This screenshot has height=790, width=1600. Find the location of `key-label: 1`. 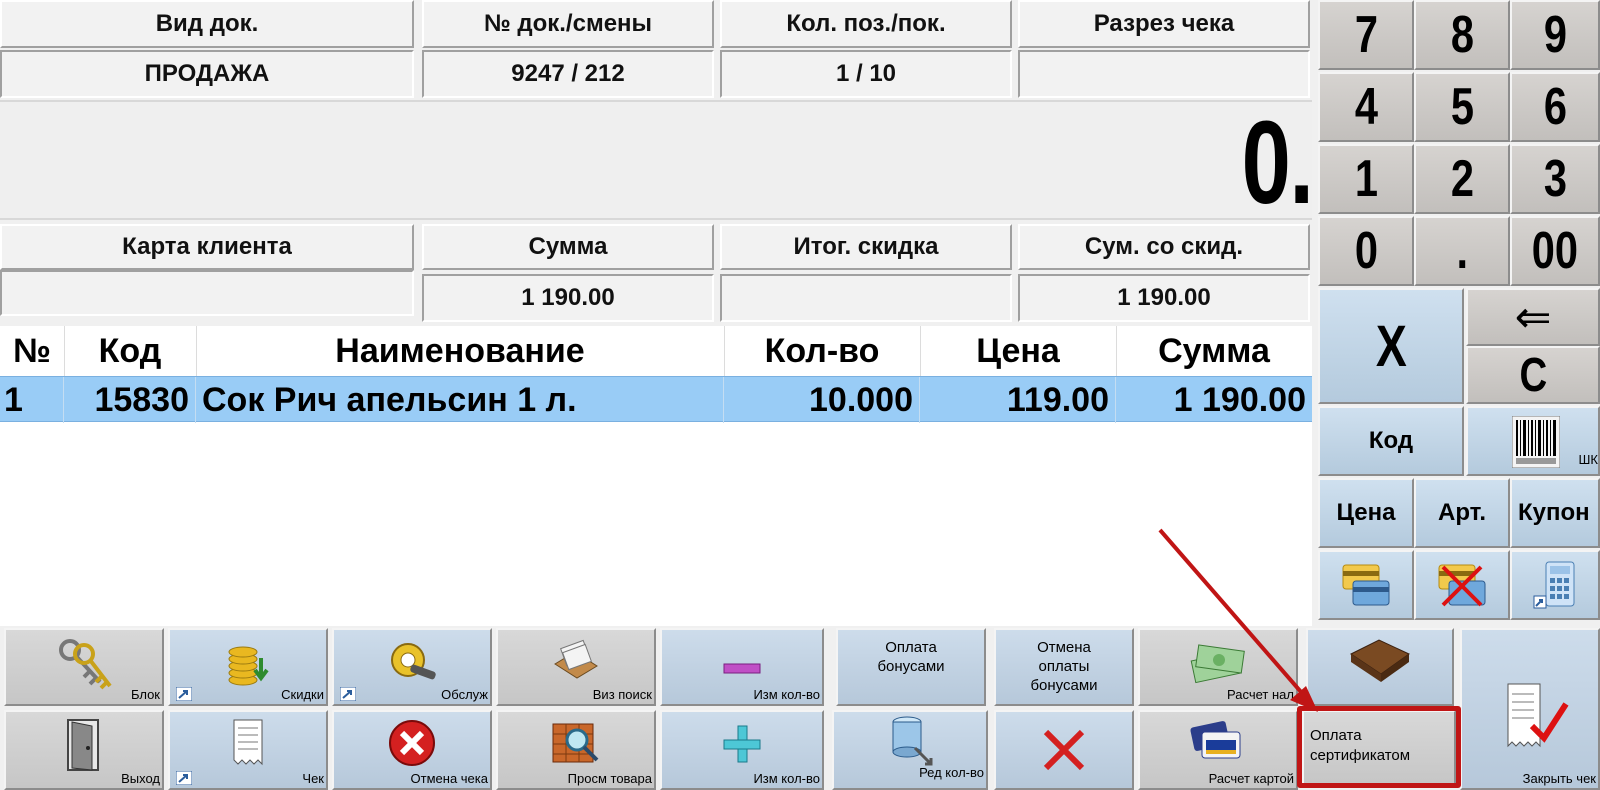

key-label: 1 is located at coordinates (1366, 179).